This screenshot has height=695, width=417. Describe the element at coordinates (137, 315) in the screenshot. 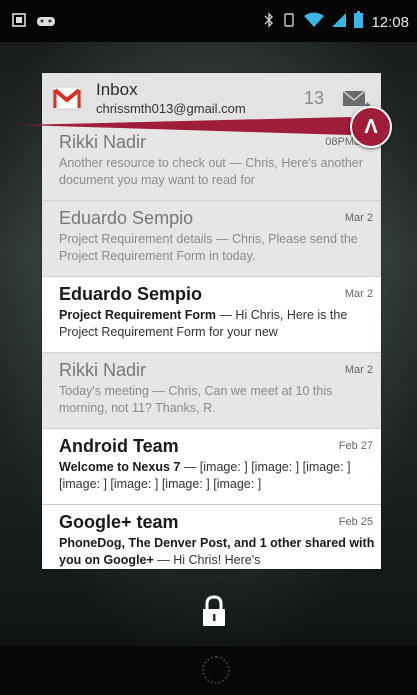

I see `message-subject: Project Requirement Form` at that location.